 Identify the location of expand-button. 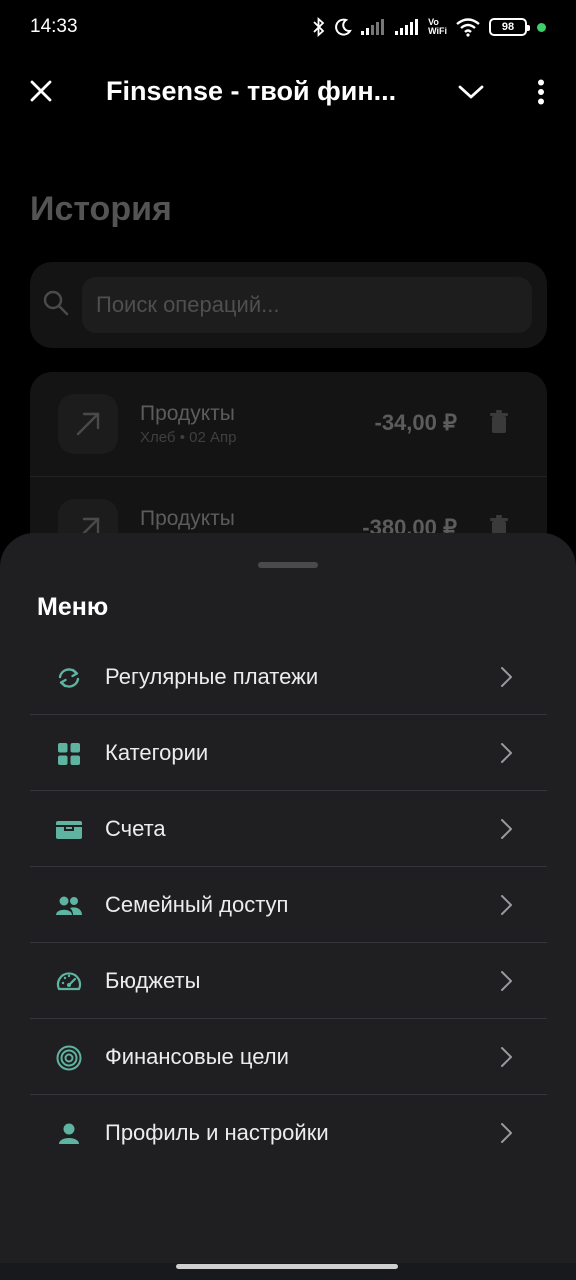
(471, 92).